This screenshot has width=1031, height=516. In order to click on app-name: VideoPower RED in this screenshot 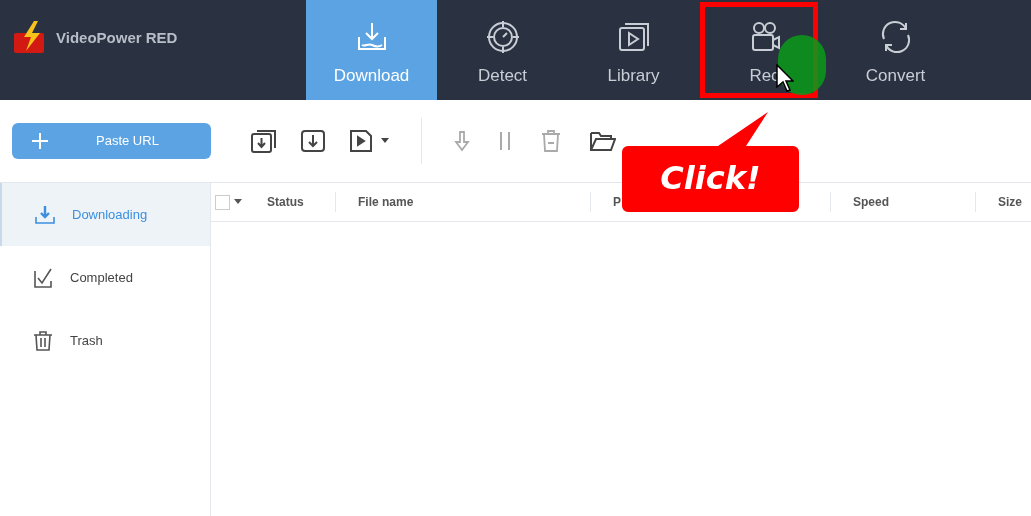, I will do `click(117, 37)`.